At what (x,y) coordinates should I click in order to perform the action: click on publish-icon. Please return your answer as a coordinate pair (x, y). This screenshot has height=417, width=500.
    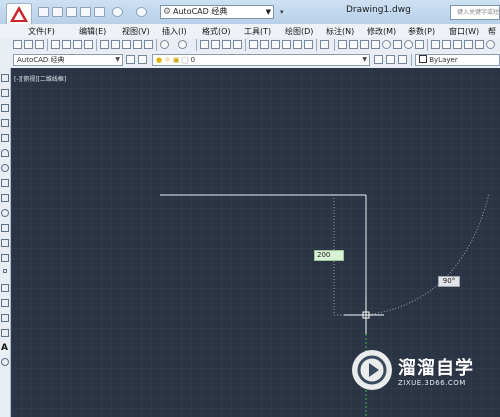
    Looking at the image, I should click on (77, 44).